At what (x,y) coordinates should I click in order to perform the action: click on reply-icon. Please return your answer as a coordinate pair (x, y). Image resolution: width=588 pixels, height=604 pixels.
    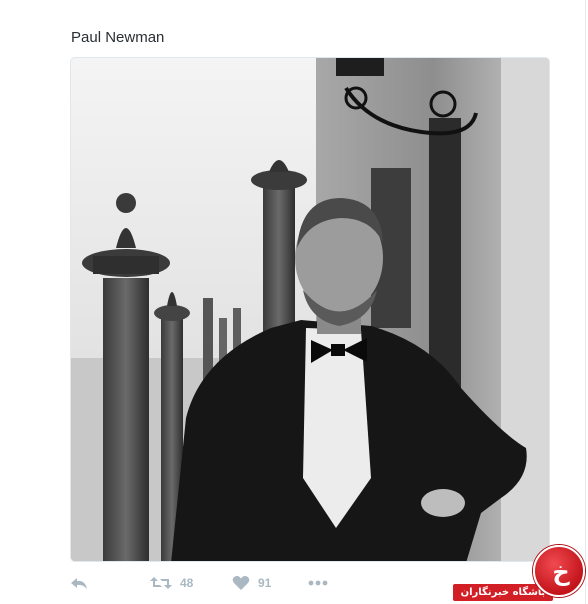
    Looking at the image, I should click on (79, 583).